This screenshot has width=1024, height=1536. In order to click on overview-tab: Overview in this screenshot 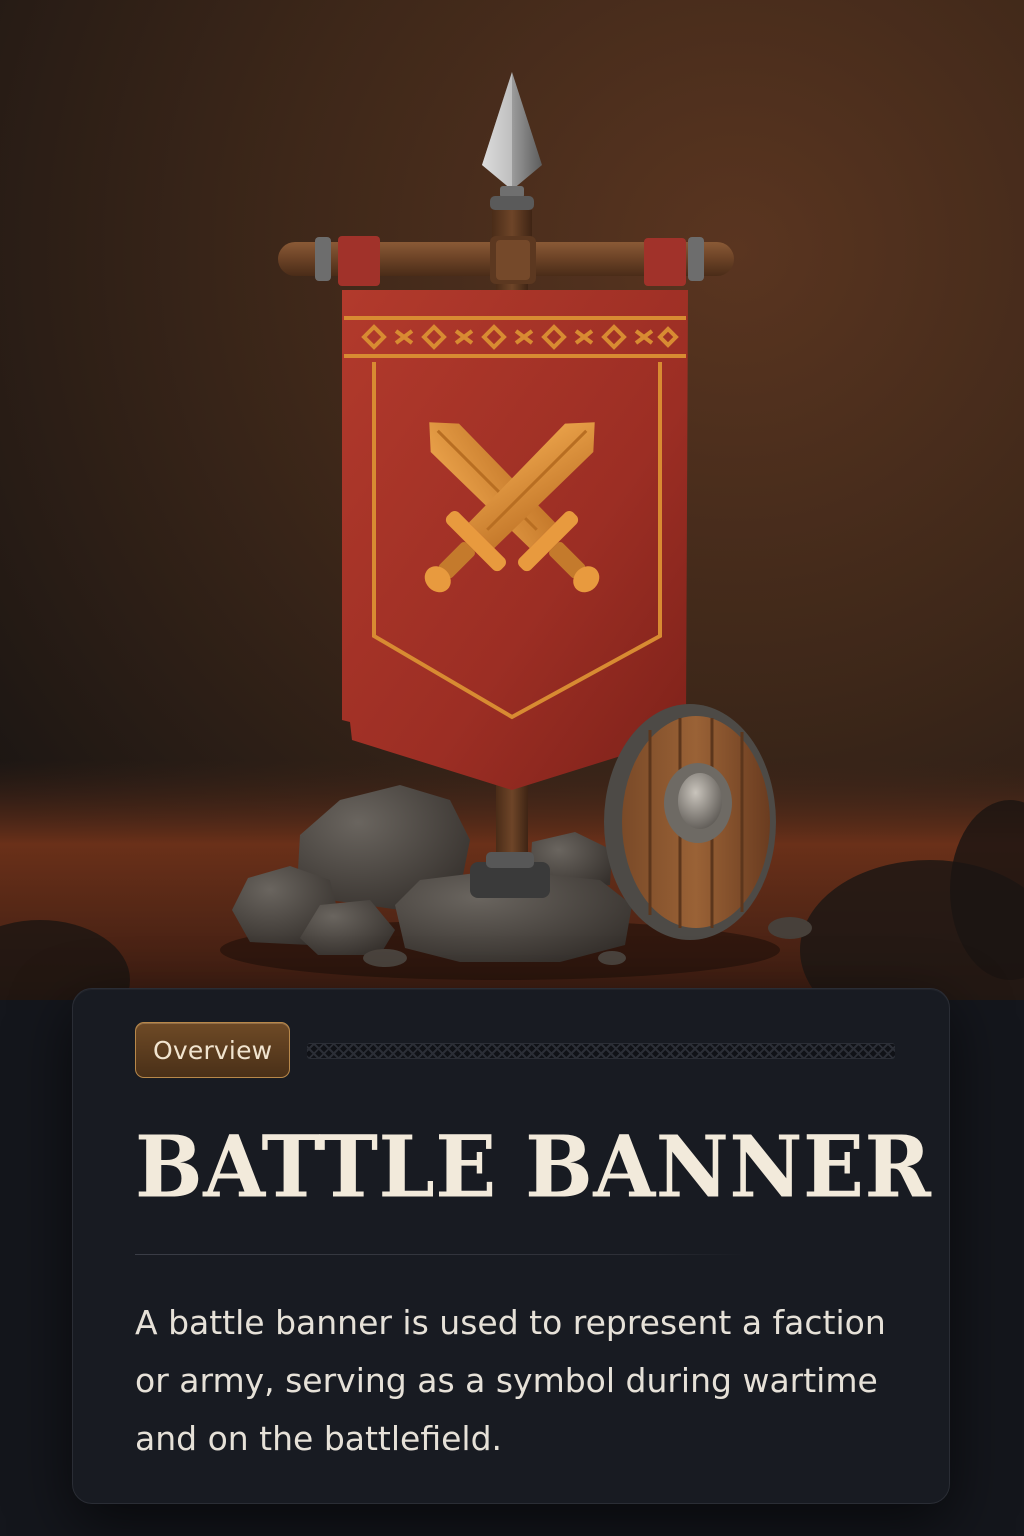, I will do `click(213, 1050)`.